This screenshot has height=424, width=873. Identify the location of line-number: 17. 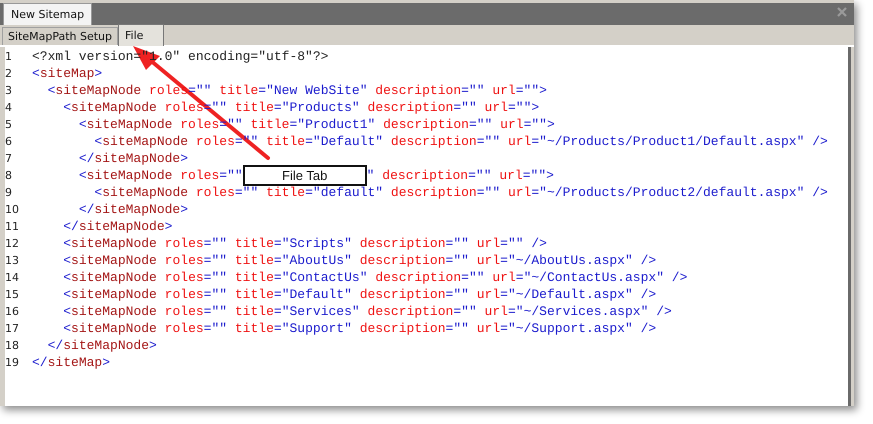
(12, 328).